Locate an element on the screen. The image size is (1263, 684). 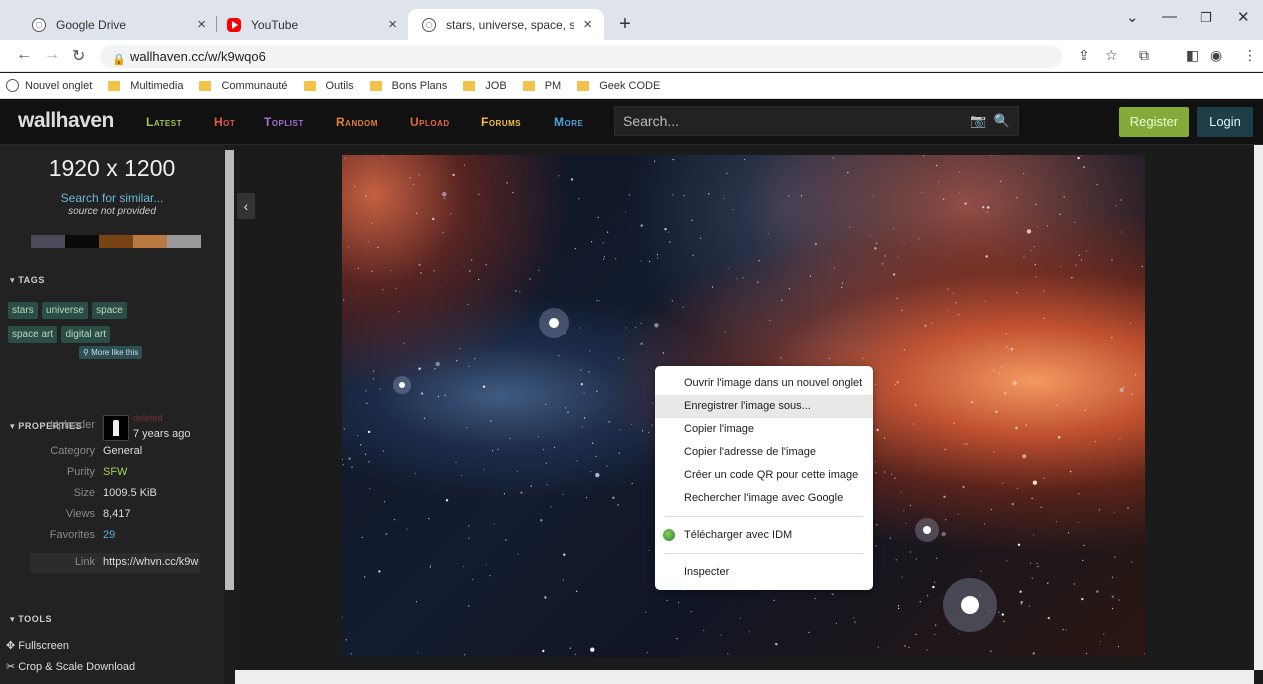
ctx-search-image-google: Rechercher l'image avec Google is located at coordinates (764, 498).